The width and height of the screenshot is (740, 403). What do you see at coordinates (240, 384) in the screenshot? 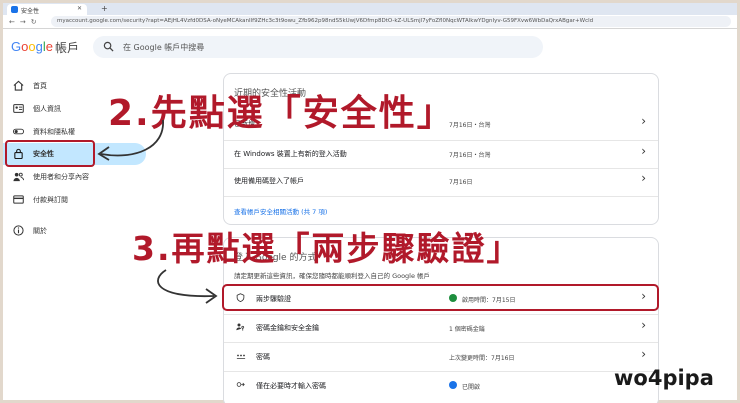
I see `skip-password-icon` at bounding box center [240, 384].